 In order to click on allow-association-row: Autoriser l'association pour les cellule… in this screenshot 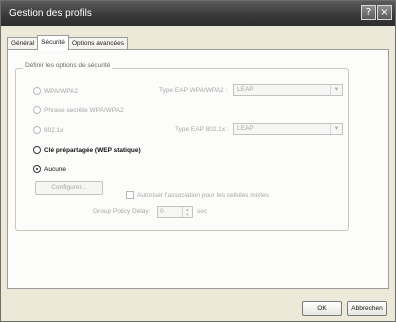, I will do `click(197, 195)`.